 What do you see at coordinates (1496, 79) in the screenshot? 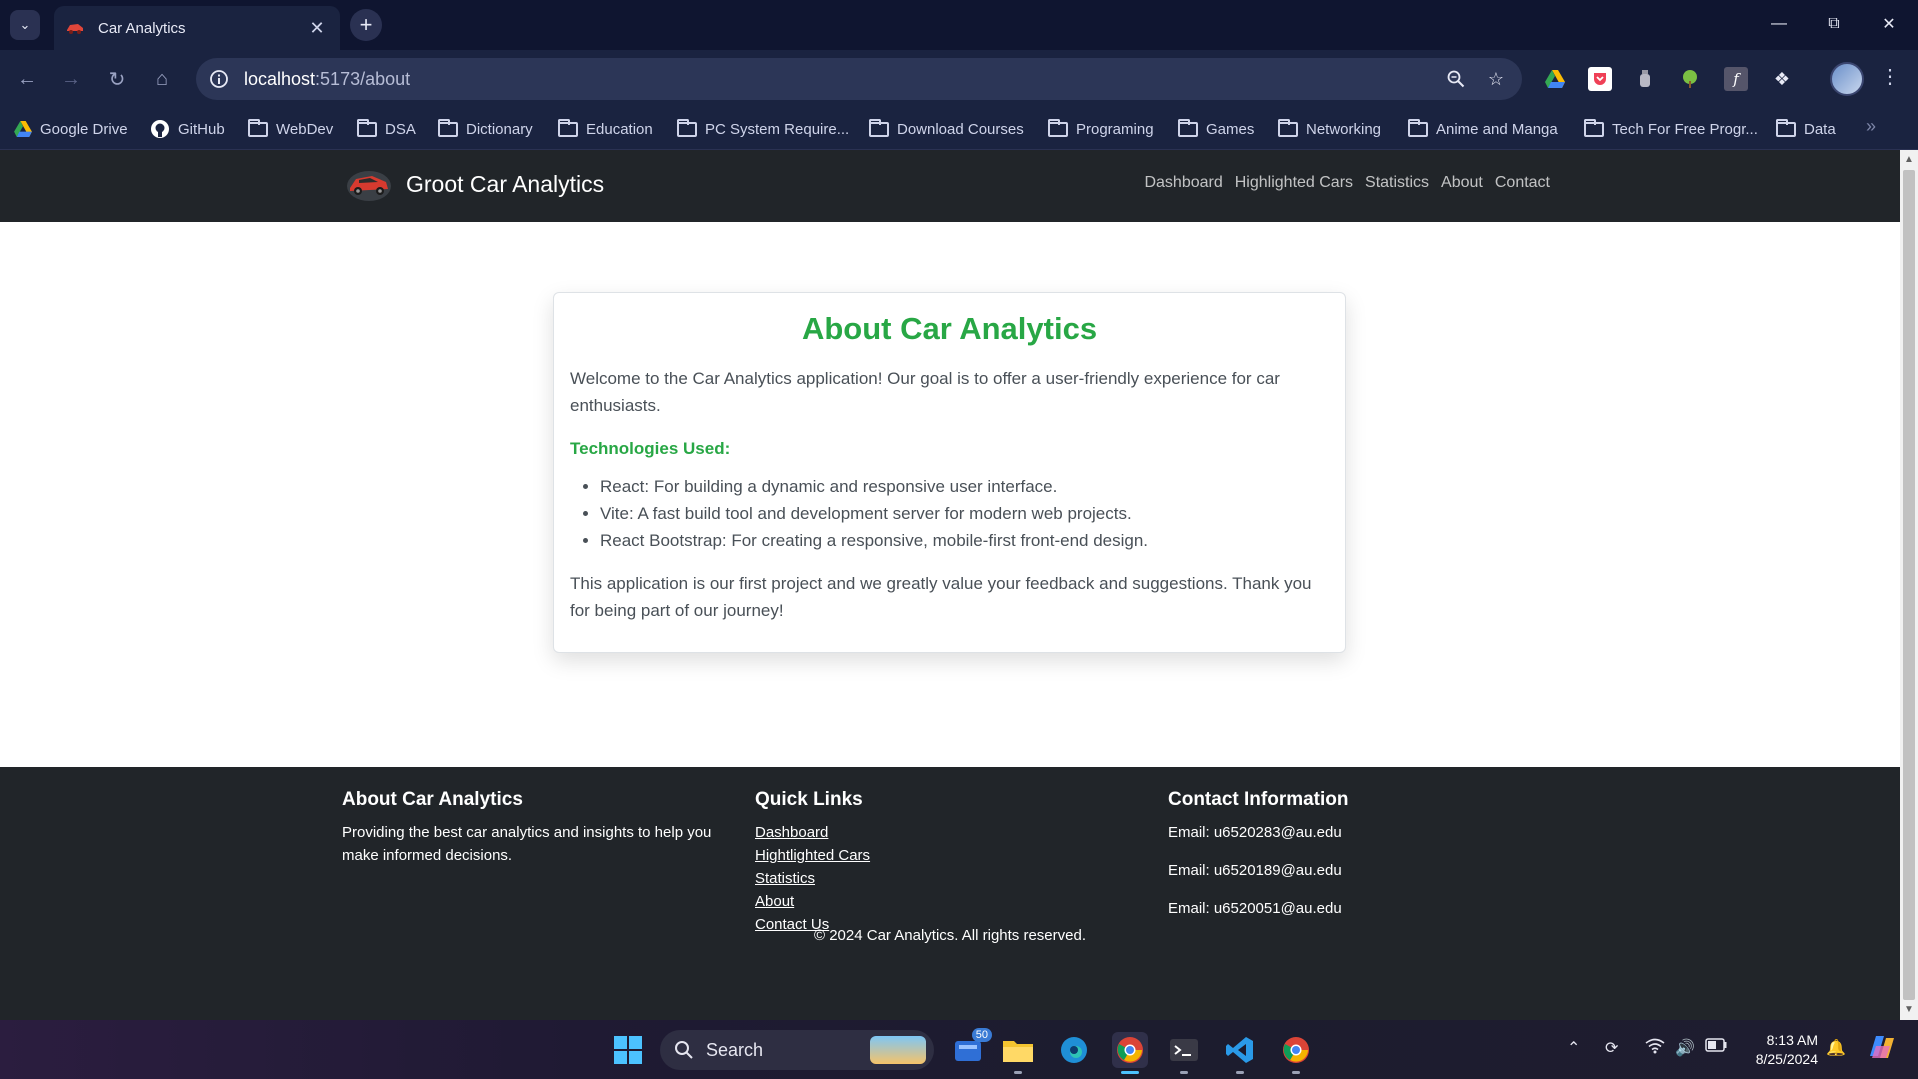
I see `bookmark-star-icon: ☆` at bounding box center [1496, 79].